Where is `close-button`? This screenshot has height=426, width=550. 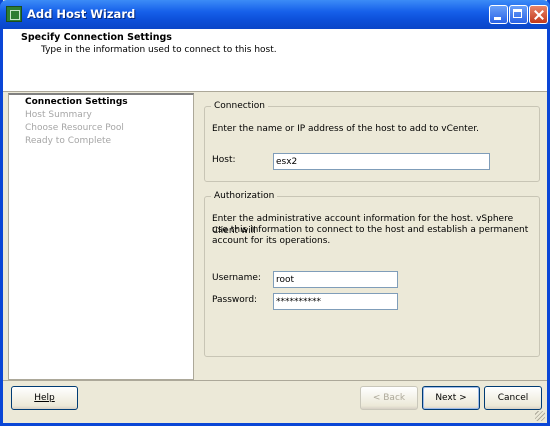
close-button is located at coordinates (538, 14).